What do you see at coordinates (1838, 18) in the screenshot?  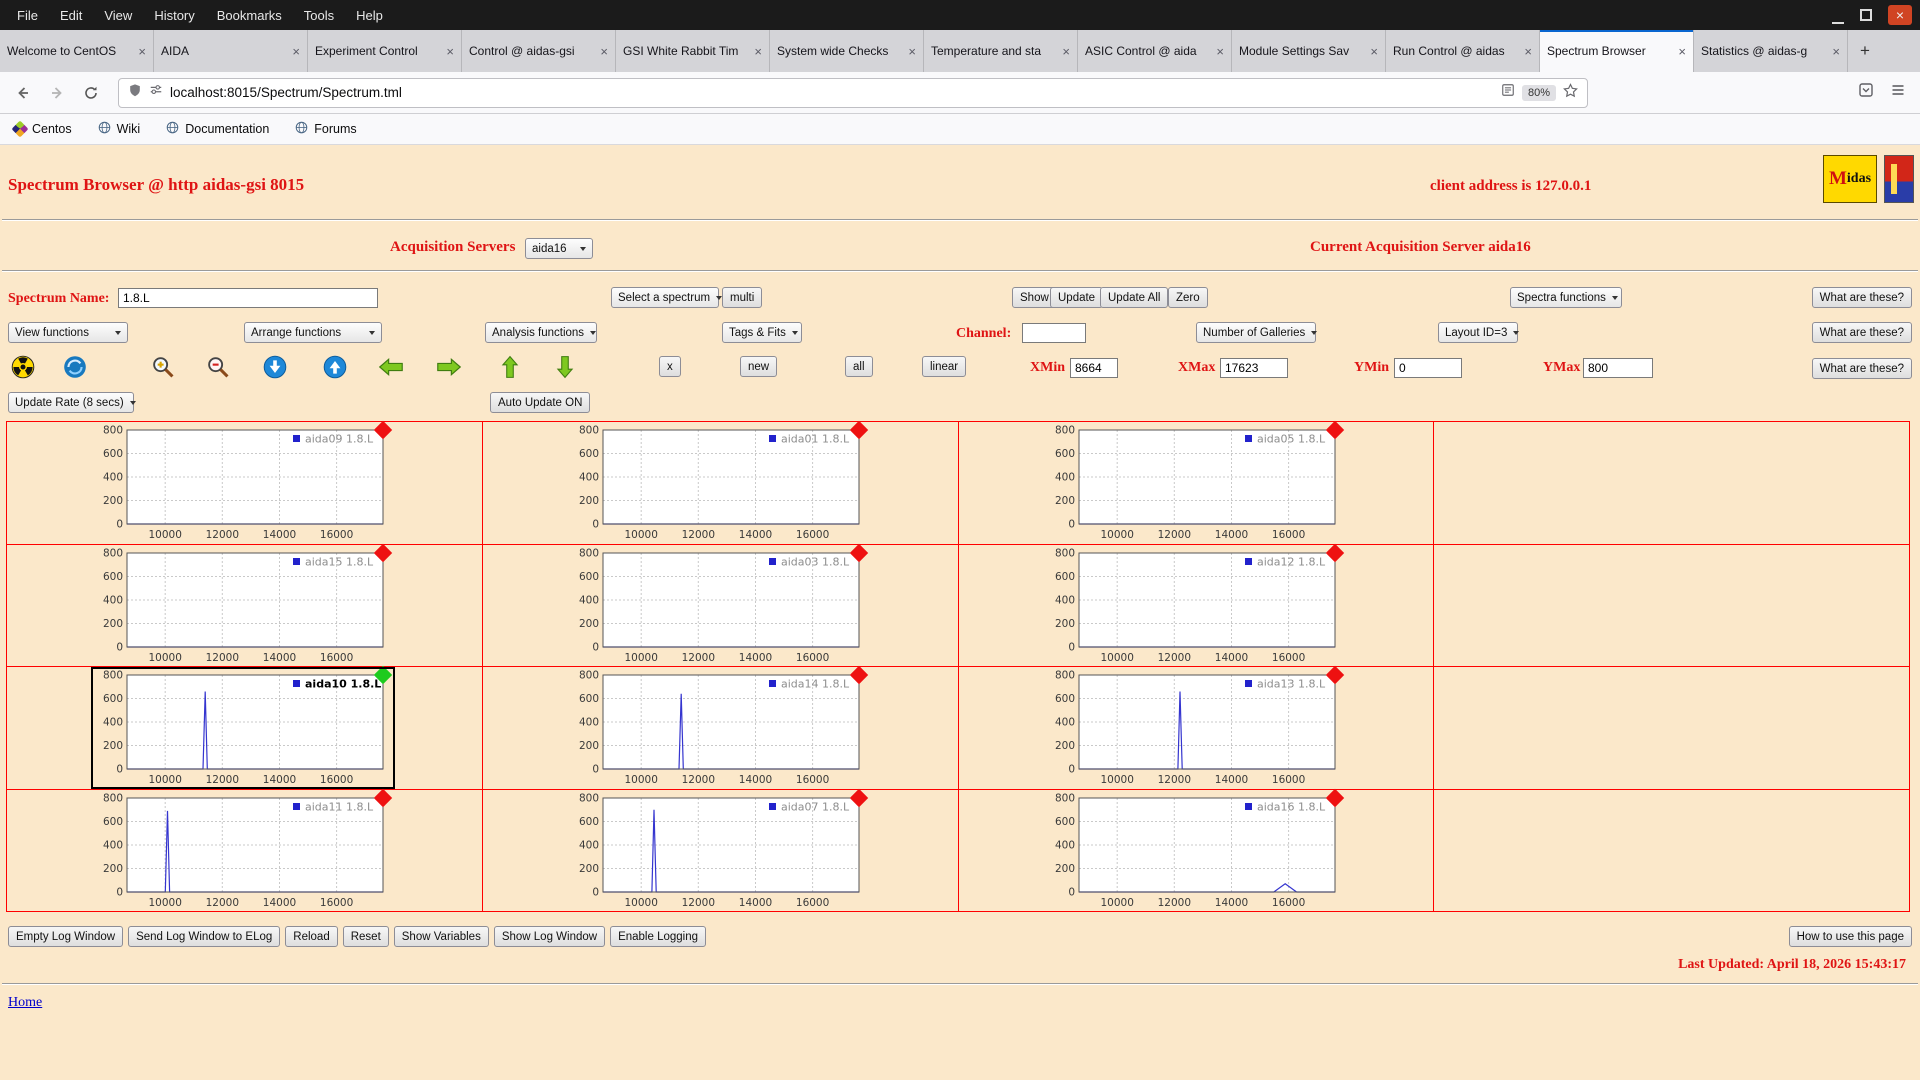 I see `minimize-button` at bounding box center [1838, 18].